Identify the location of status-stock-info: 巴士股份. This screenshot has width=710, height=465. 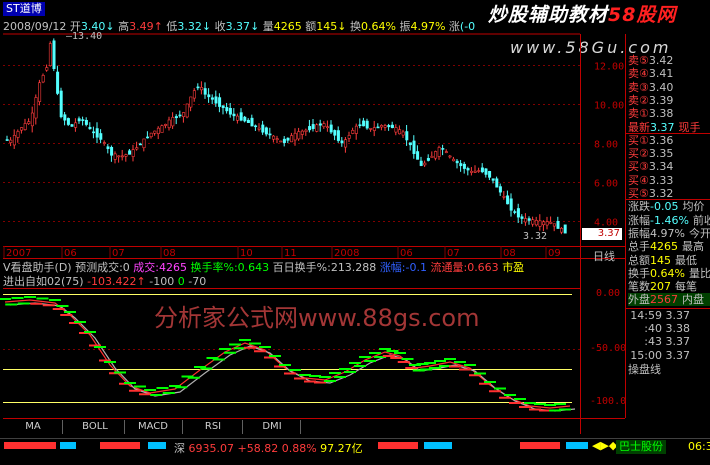
(641, 447).